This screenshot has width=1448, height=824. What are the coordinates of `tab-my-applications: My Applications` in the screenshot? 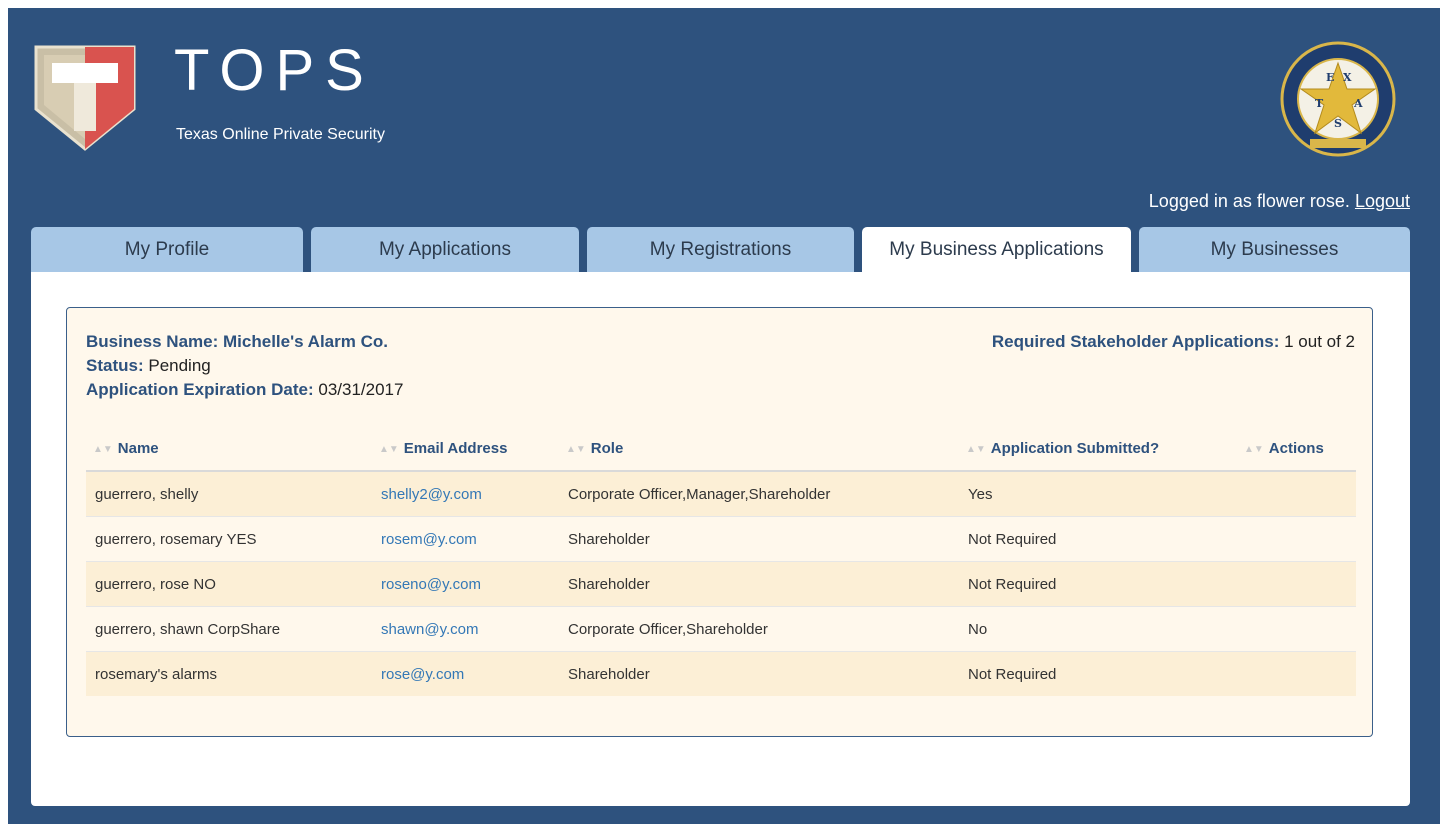 It's located at (445, 249).